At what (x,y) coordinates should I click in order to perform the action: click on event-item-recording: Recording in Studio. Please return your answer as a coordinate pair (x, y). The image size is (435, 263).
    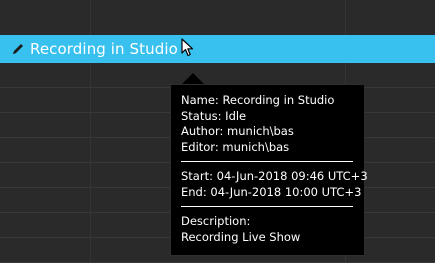
    Looking at the image, I should click on (217, 49).